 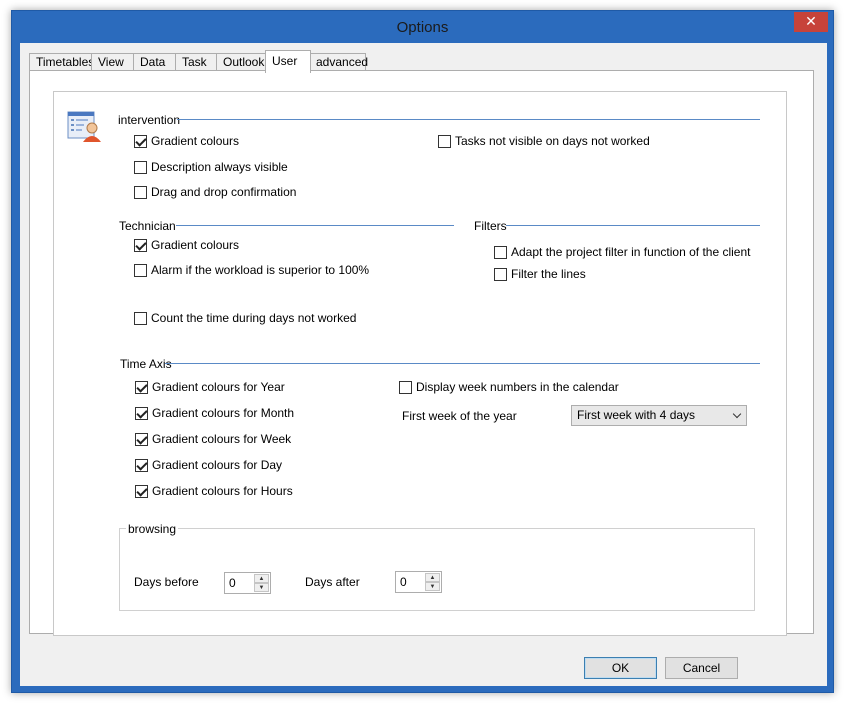 I want to click on window-title: Options, so click(x=422, y=27).